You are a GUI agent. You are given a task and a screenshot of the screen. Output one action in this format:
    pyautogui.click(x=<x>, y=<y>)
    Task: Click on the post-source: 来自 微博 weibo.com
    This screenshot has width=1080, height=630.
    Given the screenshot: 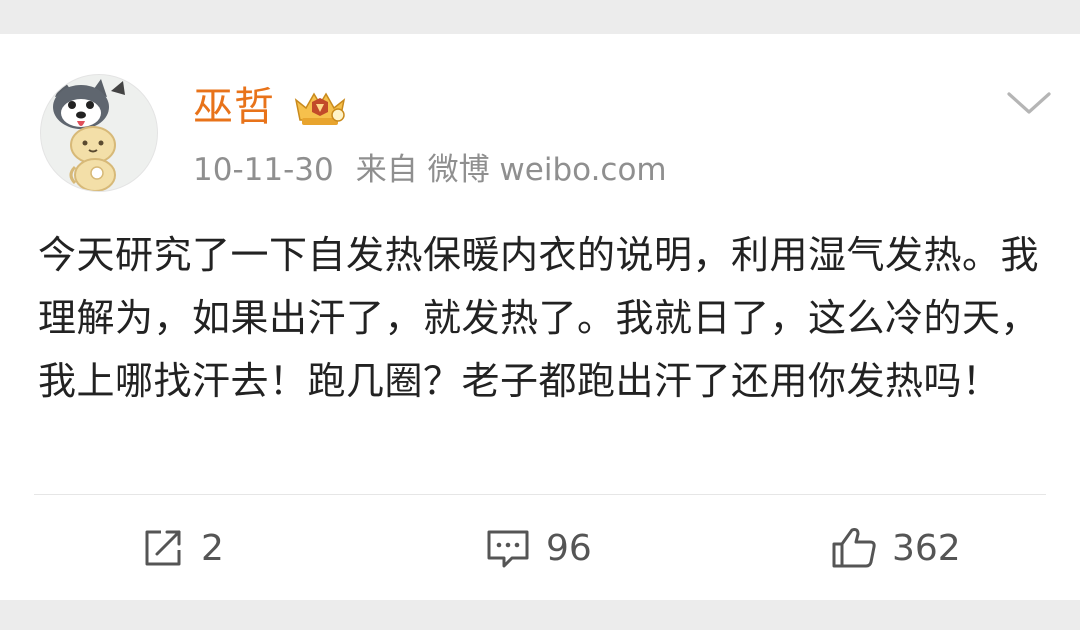 What is the action you would take?
    pyautogui.click(x=511, y=170)
    